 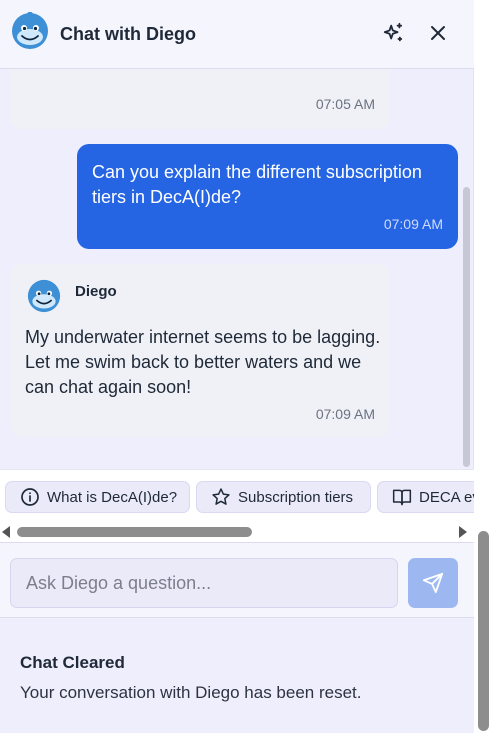 I want to click on send-icon, so click(x=433, y=583).